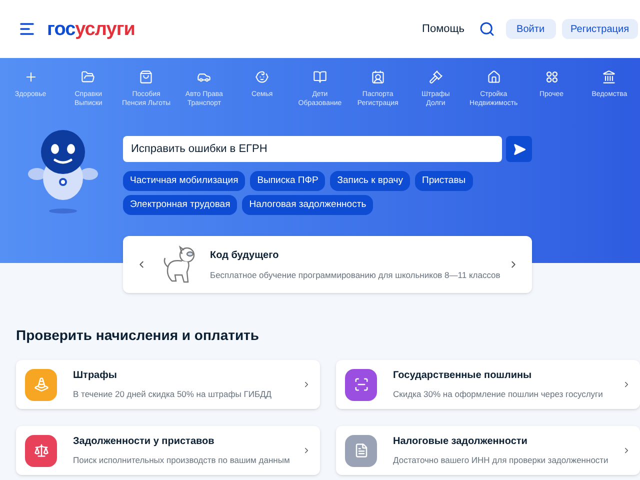  Describe the element at coordinates (361, 384) in the screenshot. I see `scan-icon` at that location.